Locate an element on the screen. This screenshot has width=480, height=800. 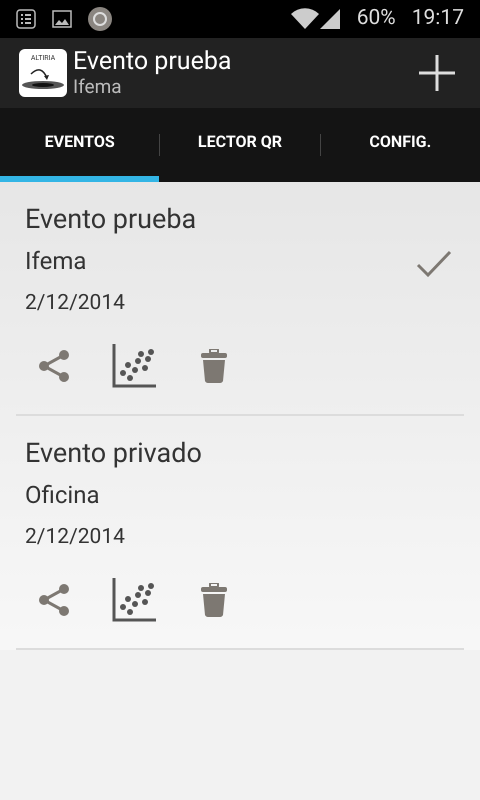
signal-icon is located at coordinates (329, 19).